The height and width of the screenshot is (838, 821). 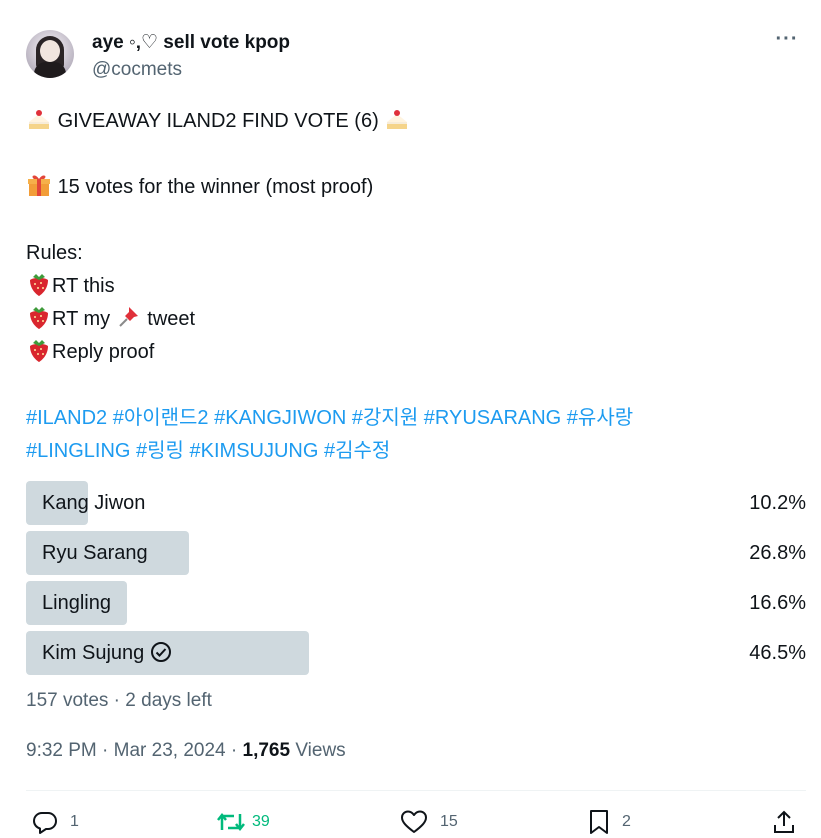 I want to click on poll-option-percent: 10.2%, so click(x=777, y=503).